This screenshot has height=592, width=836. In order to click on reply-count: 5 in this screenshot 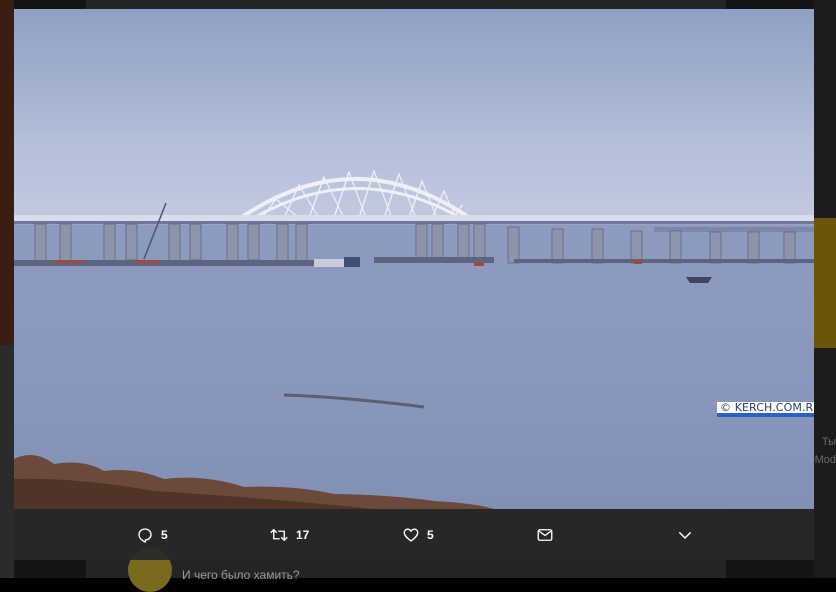, I will do `click(164, 535)`.